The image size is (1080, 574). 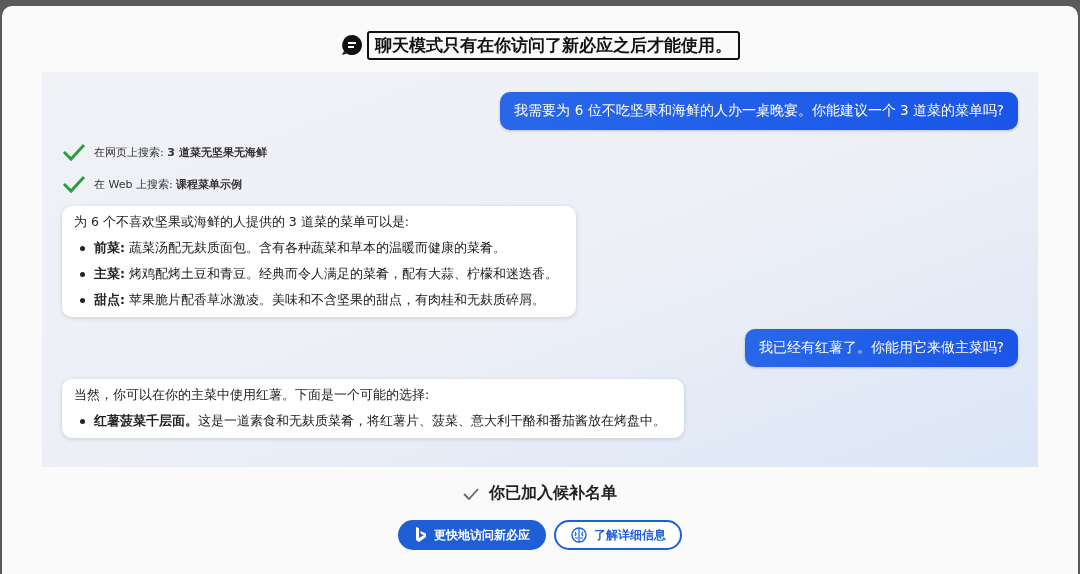 I want to click on answer-item: 主菜: 烤鸡配烤土豆和青豆。经典而令人满足的菜肴，配有大蒜、柠檬和迷迭香。, so click(x=326, y=274).